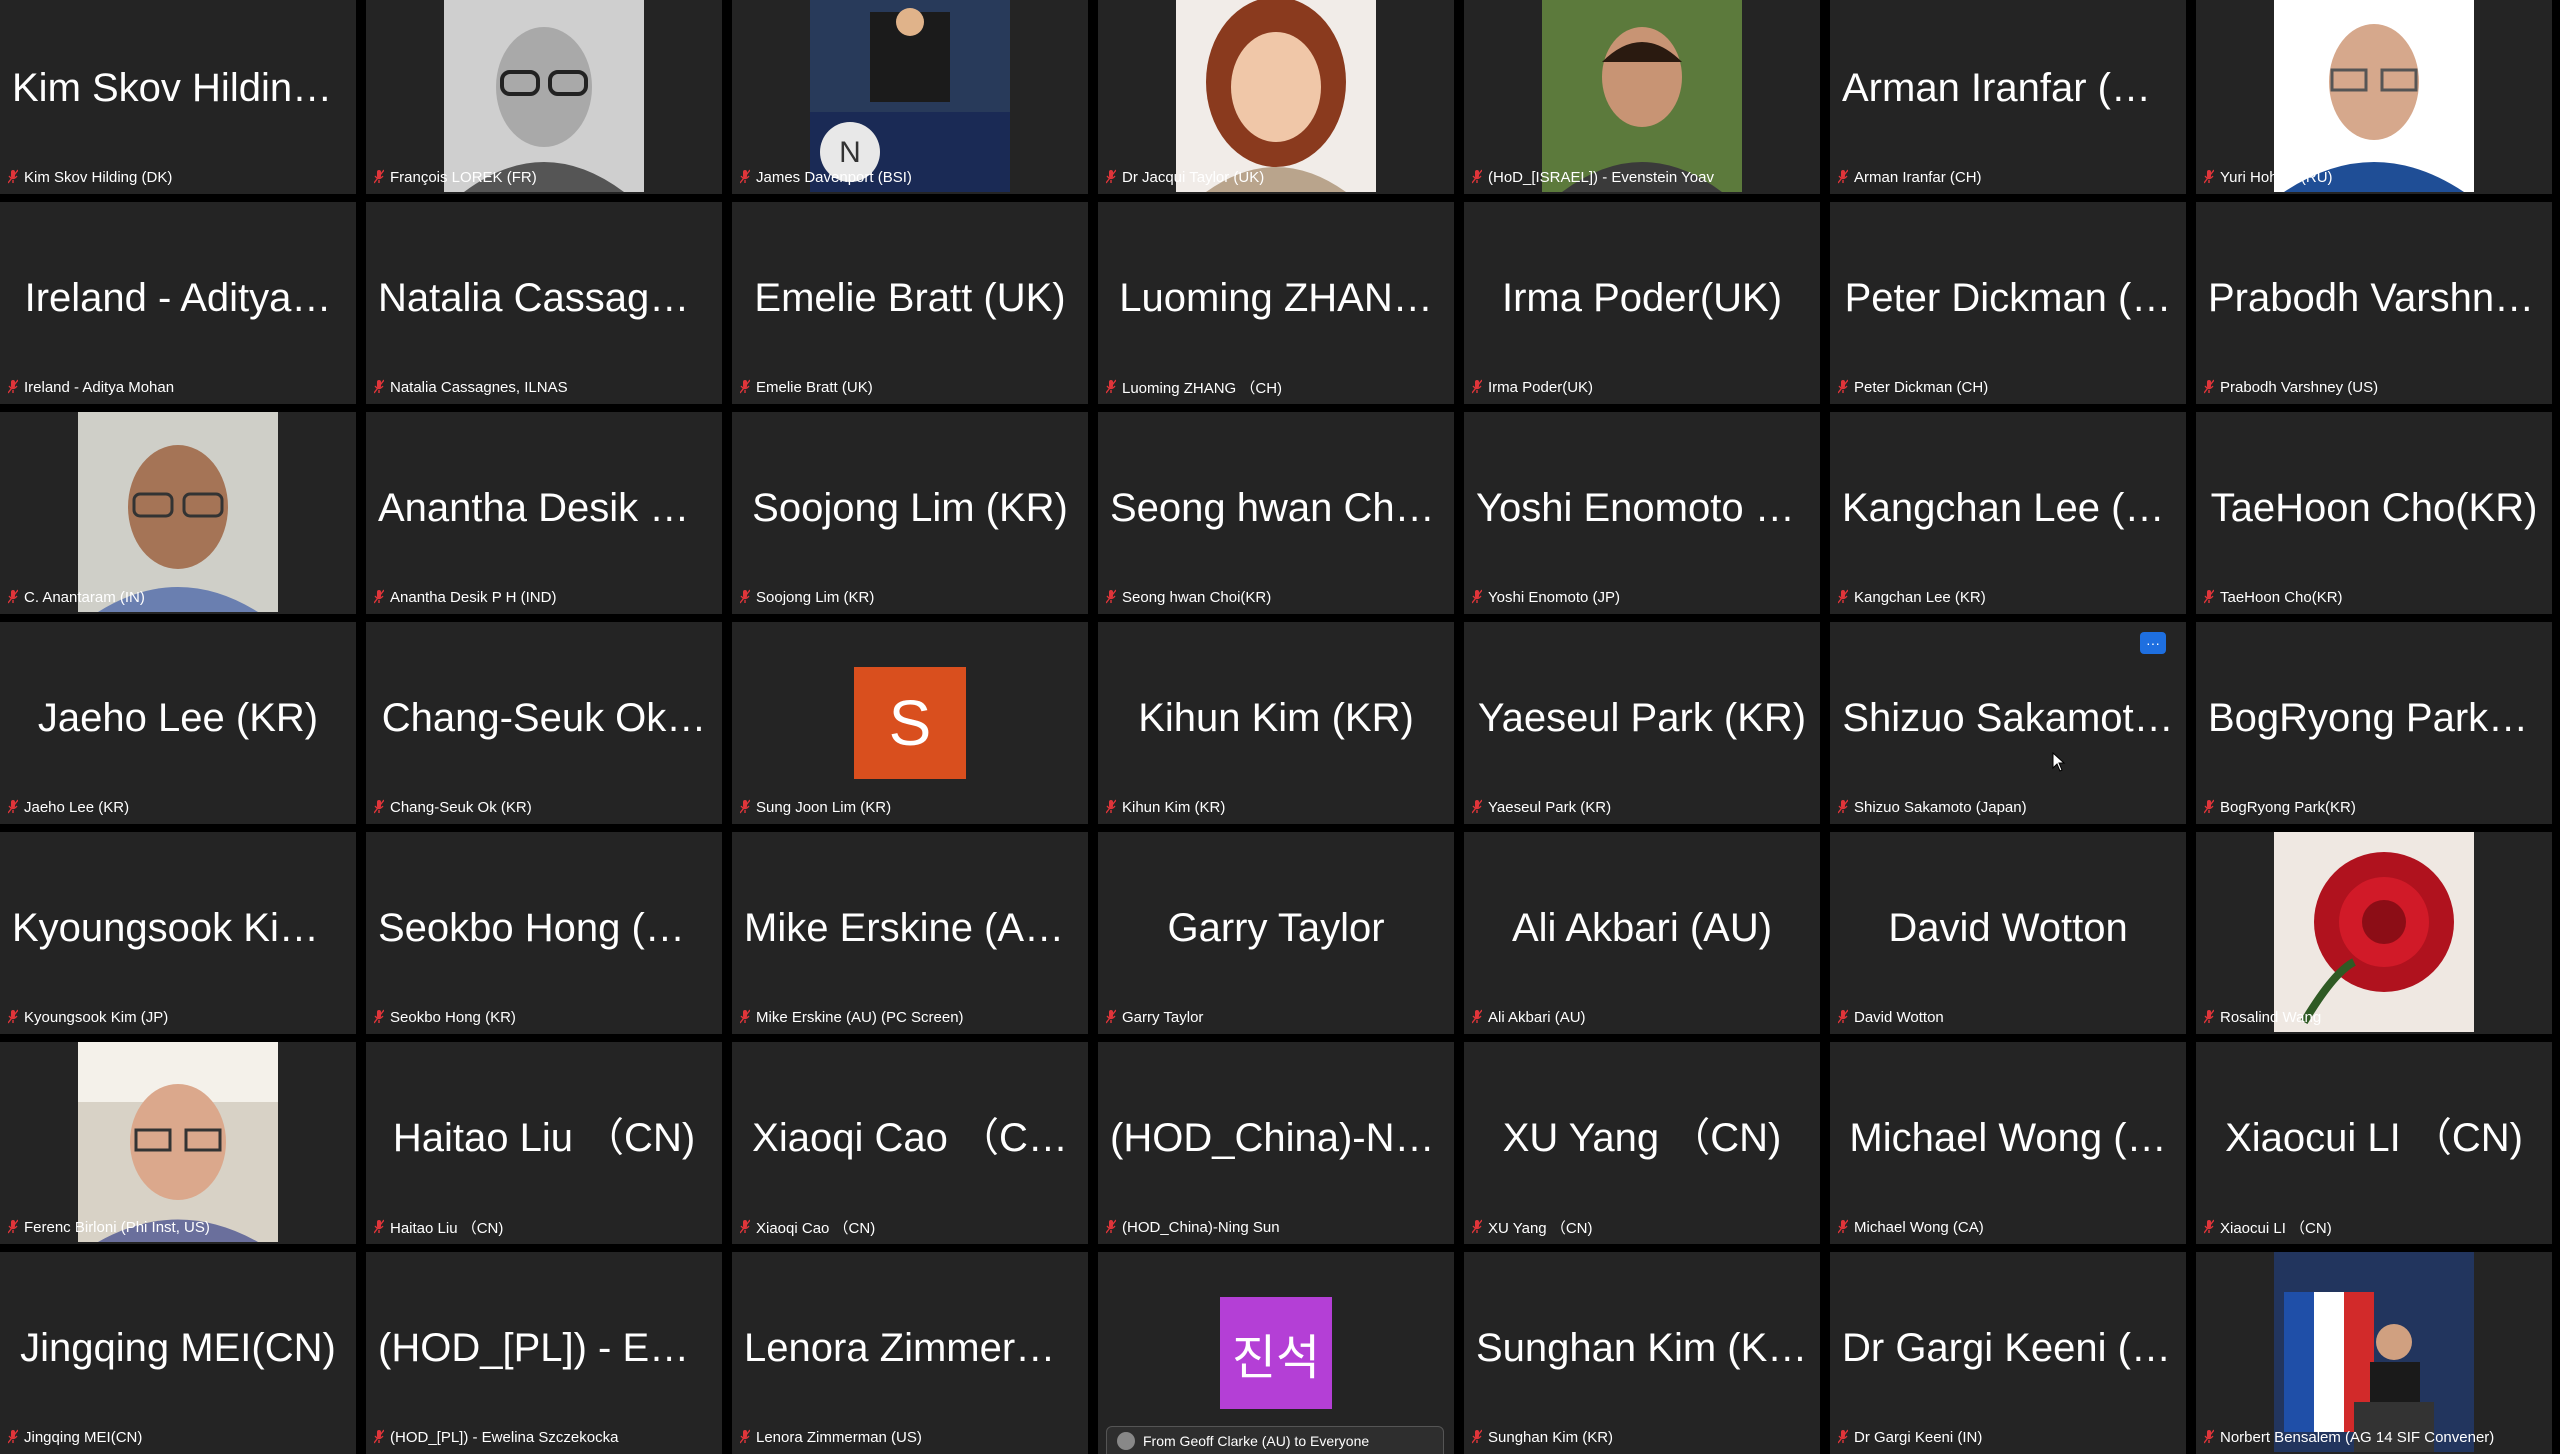 The height and width of the screenshot is (1454, 2560). Describe the element at coordinates (544, 513) in the screenshot. I see `participant-tile: Anantha Desik P… Anantha Desik P H (IND)` at that location.